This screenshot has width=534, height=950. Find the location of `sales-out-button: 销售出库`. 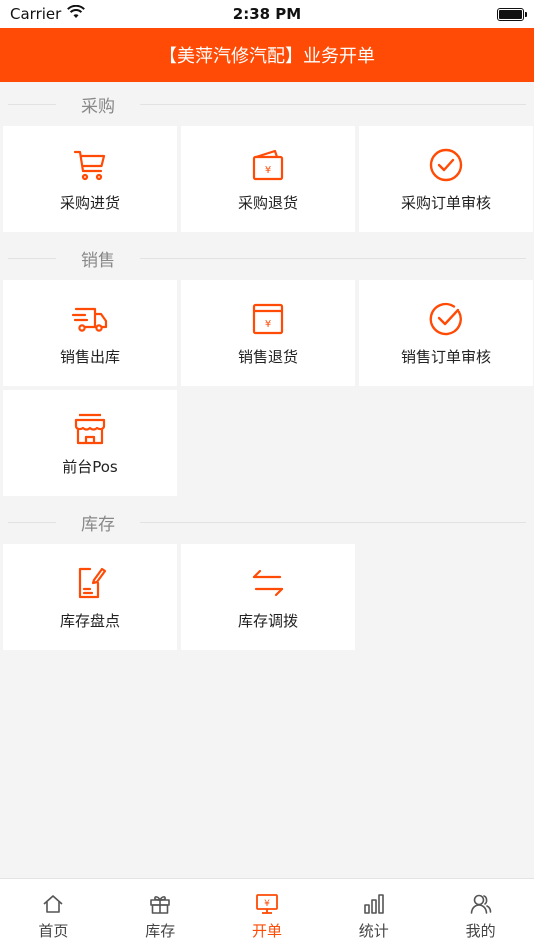

sales-out-button: 销售出库 is located at coordinates (90, 333).